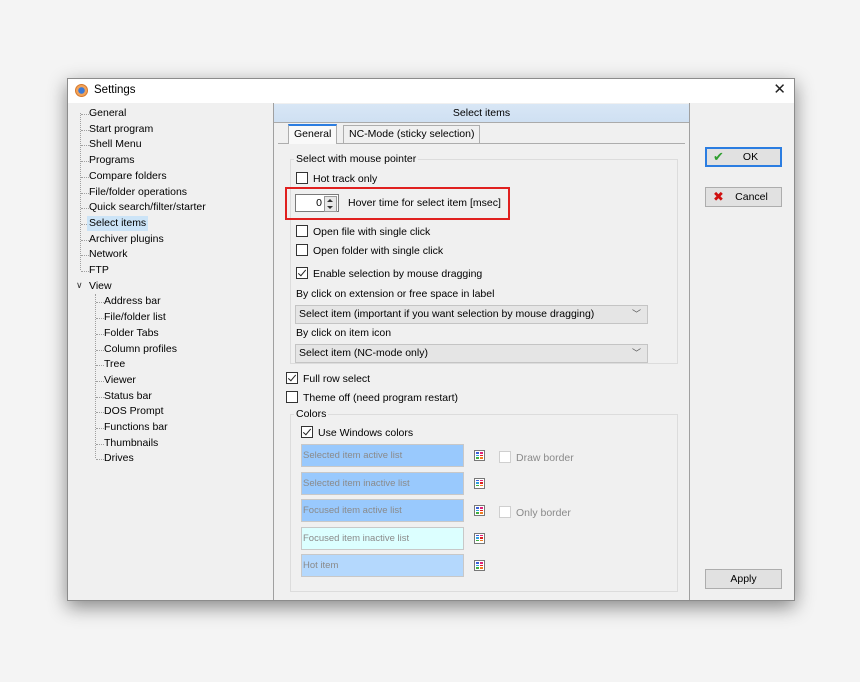  What do you see at coordinates (382, 565) in the screenshot?
I see `color-swatch-hot-item: Hot item` at bounding box center [382, 565].